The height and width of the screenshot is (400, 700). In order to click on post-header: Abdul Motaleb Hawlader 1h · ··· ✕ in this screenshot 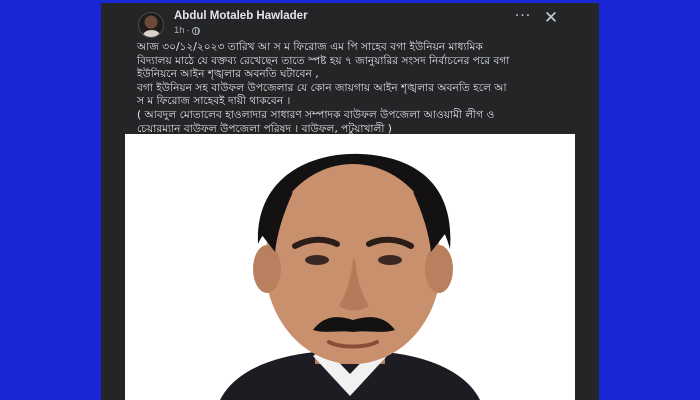, I will do `click(350, 22)`.